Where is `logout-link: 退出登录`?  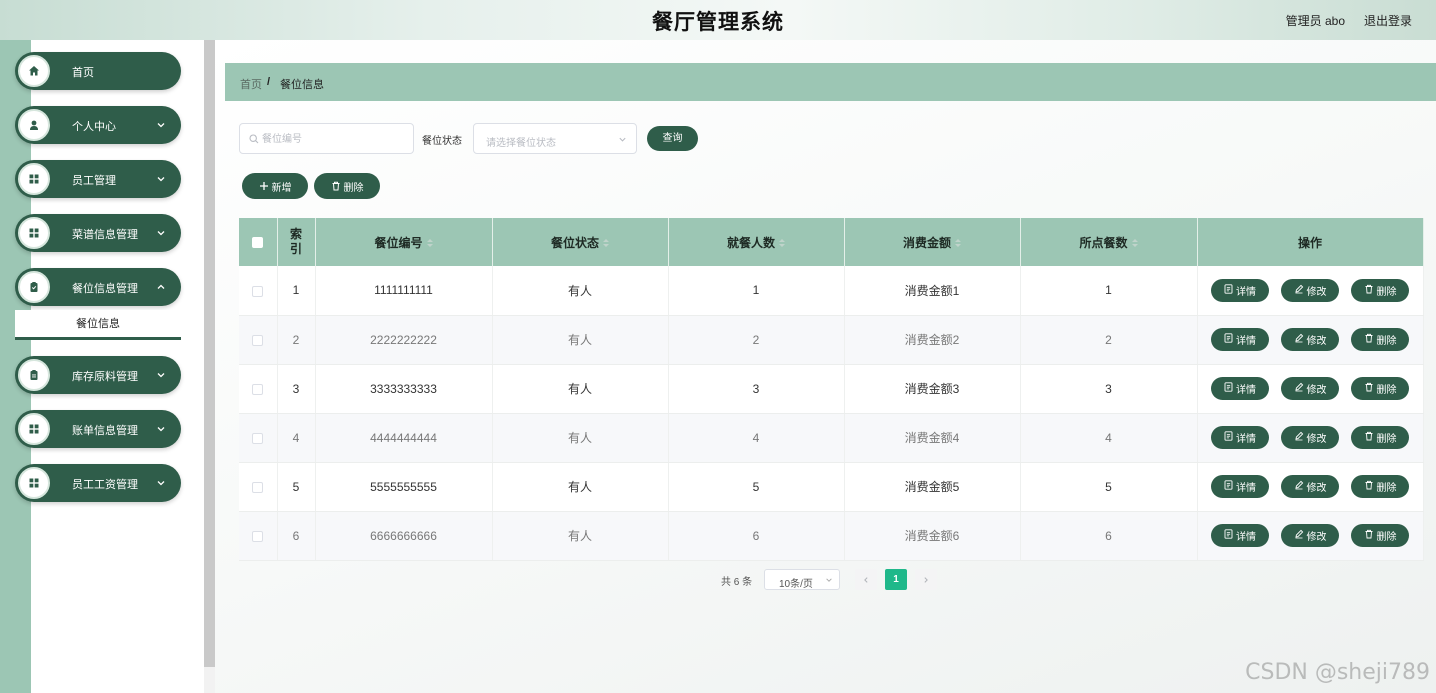
logout-link: 退出登录 is located at coordinates (1388, 20).